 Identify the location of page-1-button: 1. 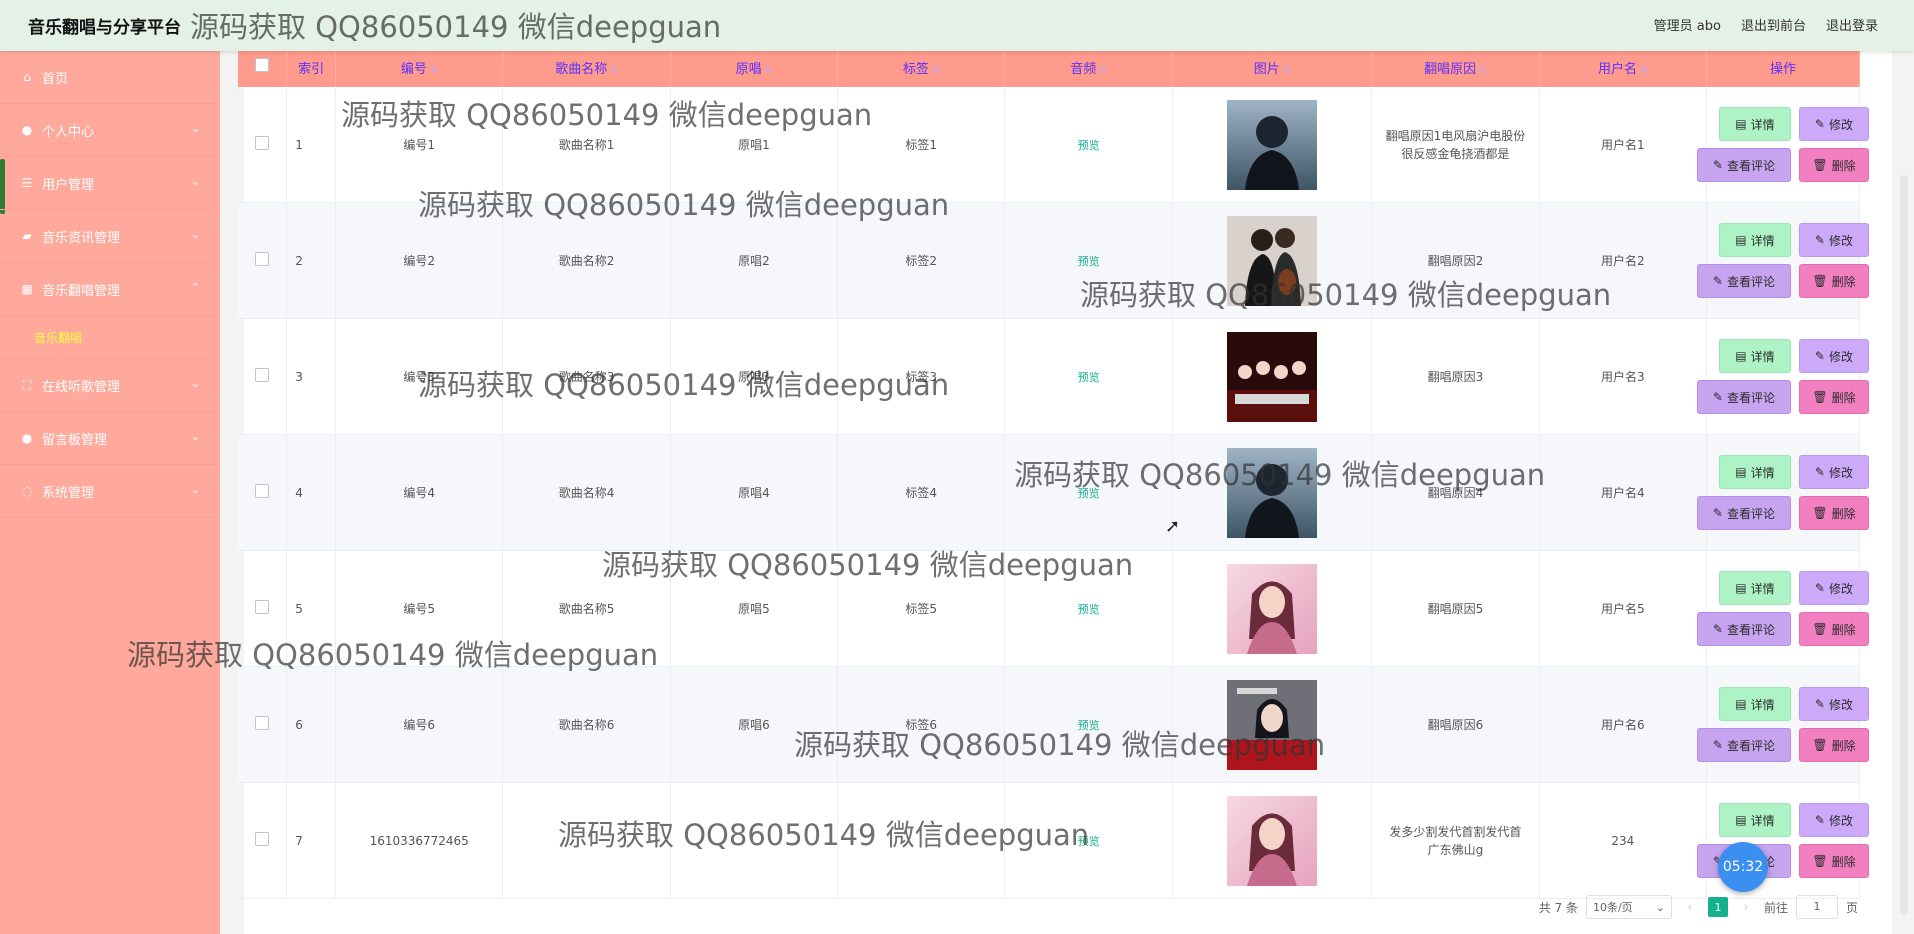
(1717, 907).